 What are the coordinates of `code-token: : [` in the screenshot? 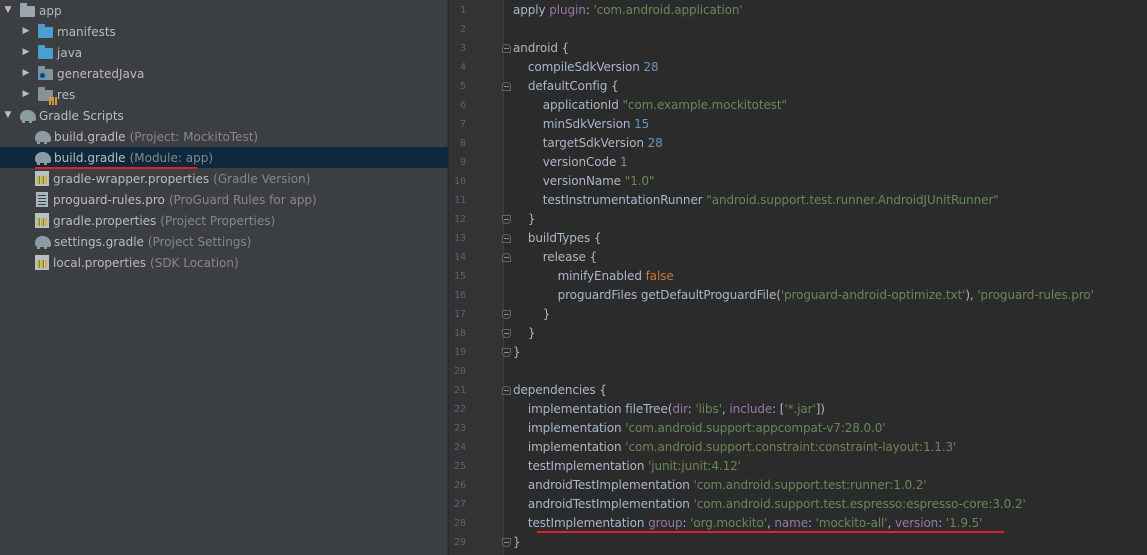 It's located at (778, 409).